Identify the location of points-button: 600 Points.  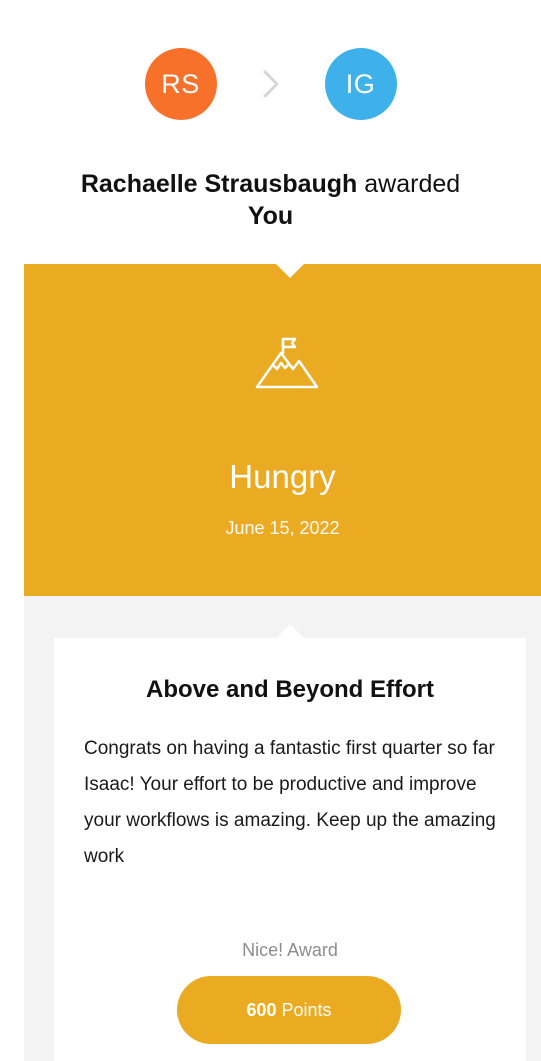
(289, 1010).